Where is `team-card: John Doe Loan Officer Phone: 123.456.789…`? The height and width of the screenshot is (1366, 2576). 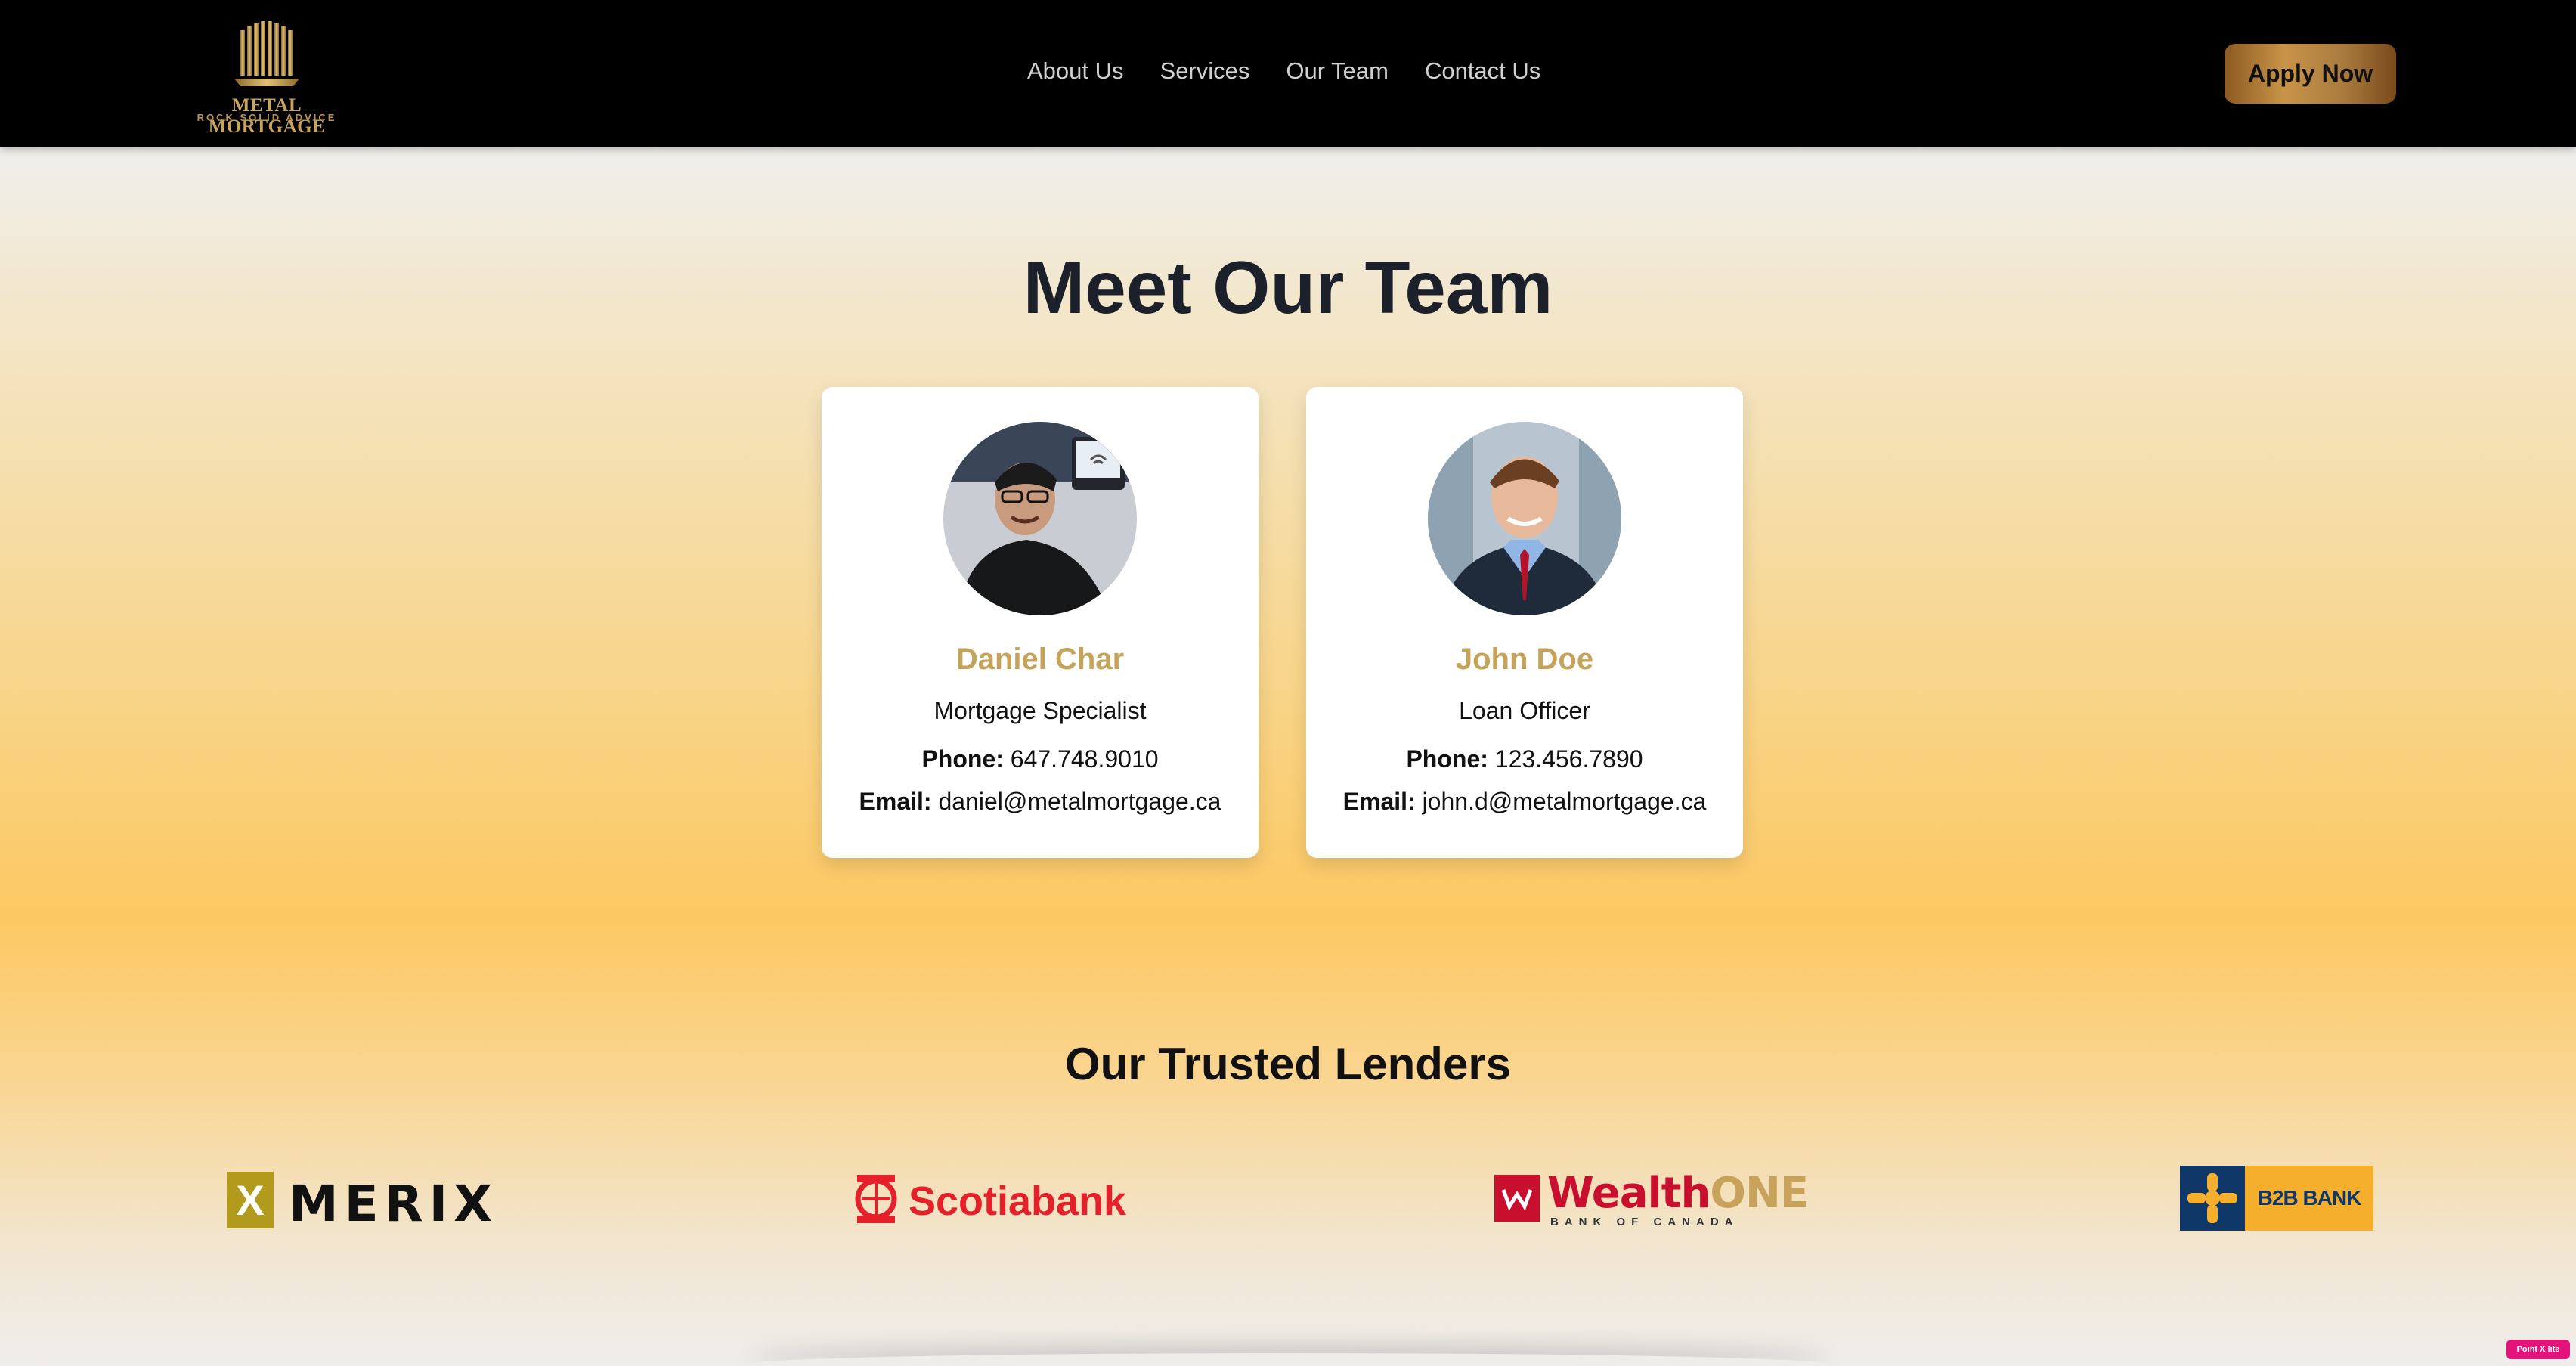
team-card: John Doe Loan Officer Phone: 123.456.789… is located at coordinates (1524, 622).